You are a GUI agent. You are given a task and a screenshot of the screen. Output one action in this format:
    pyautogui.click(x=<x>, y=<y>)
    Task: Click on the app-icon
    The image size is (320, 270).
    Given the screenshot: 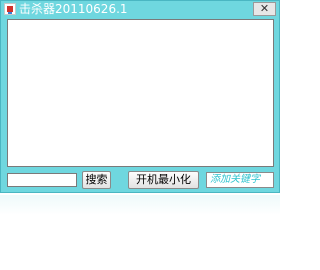 What is the action you would take?
    pyautogui.click(x=10, y=9)
    